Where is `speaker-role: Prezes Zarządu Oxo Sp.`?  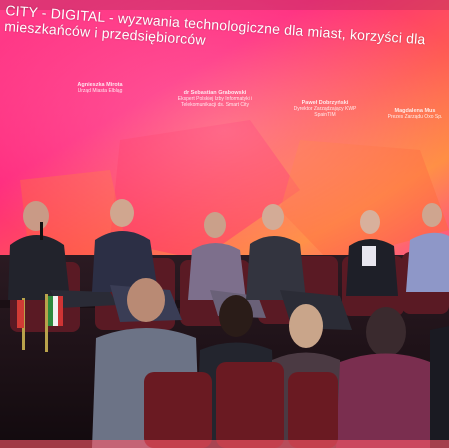
speaker-role: Prezes Zarządu Oxo Sp. is located at coordinates (415, 117).